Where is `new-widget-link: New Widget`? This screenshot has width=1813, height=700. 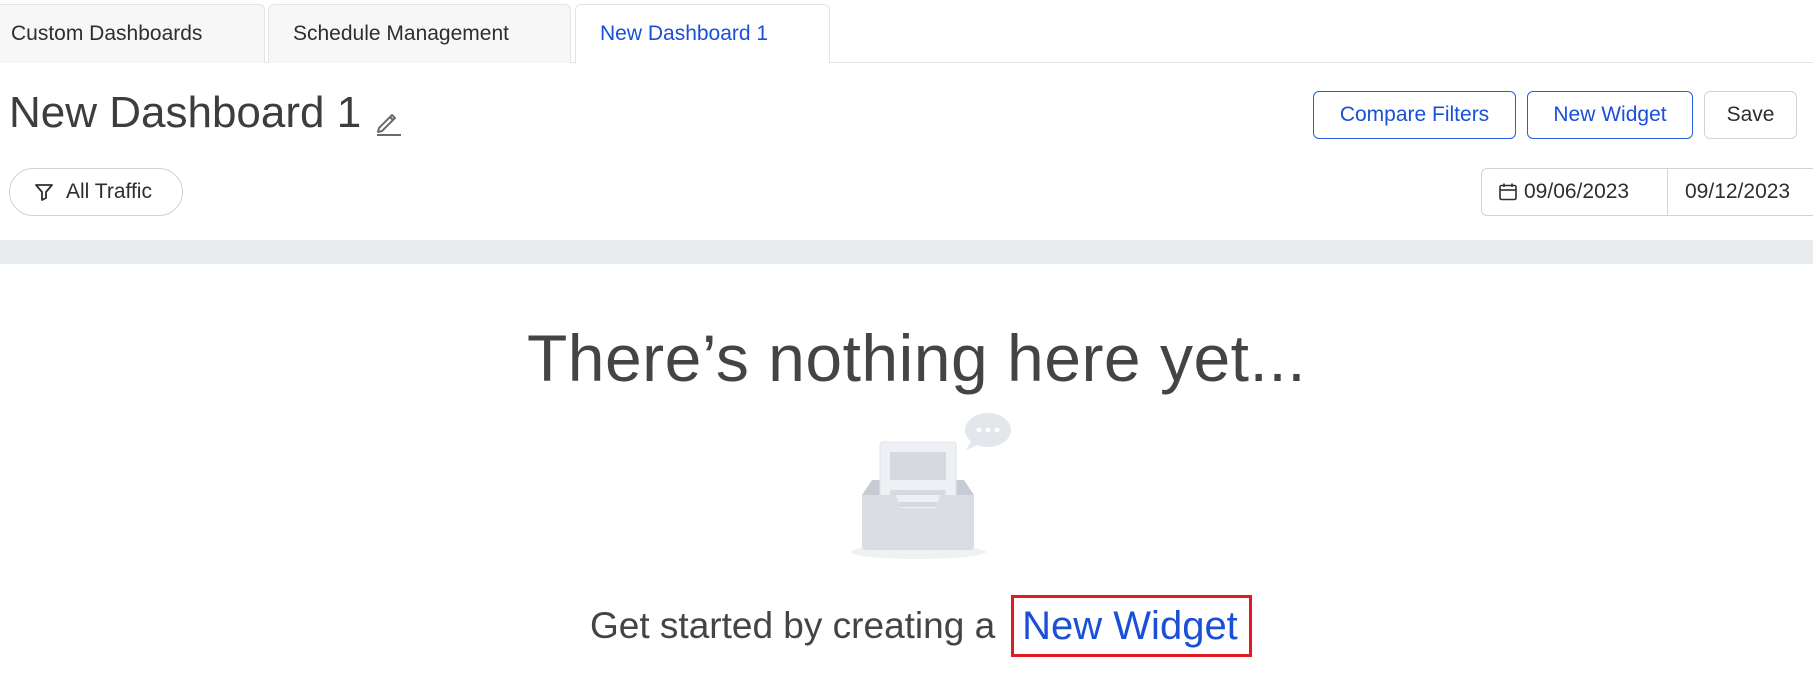 new-widget-link: New Widget is located at coordinates (1131, 626).